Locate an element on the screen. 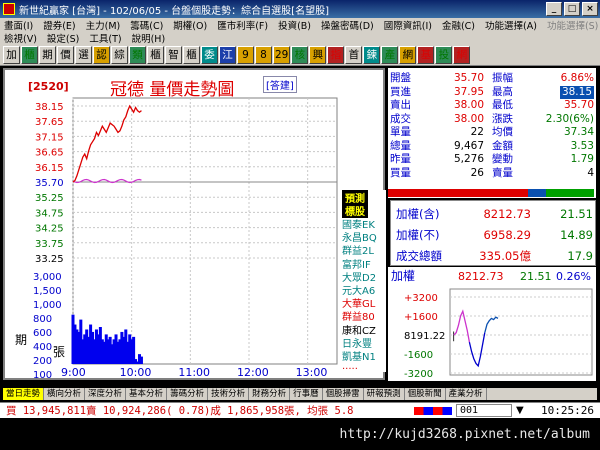  quote-label: 成交 is located at coordinates (400, 118).